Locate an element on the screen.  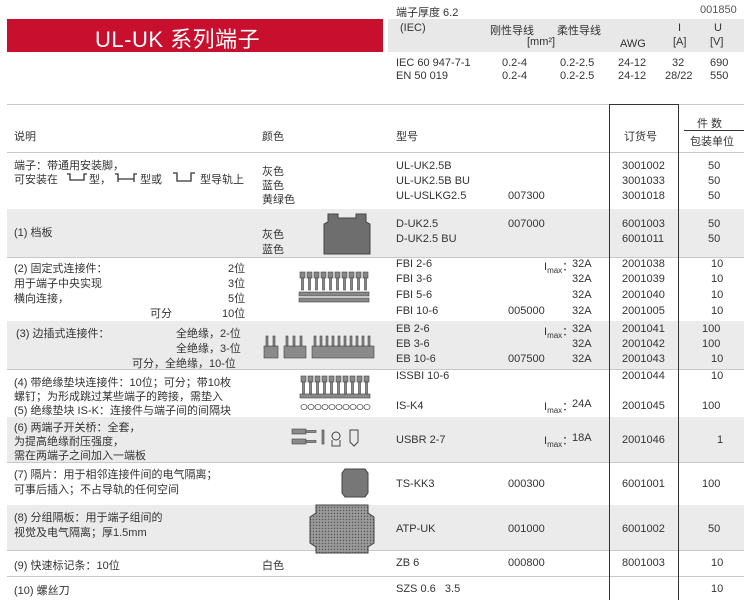
row-model: FBI 10-6 is located at coordinates (417, 311).